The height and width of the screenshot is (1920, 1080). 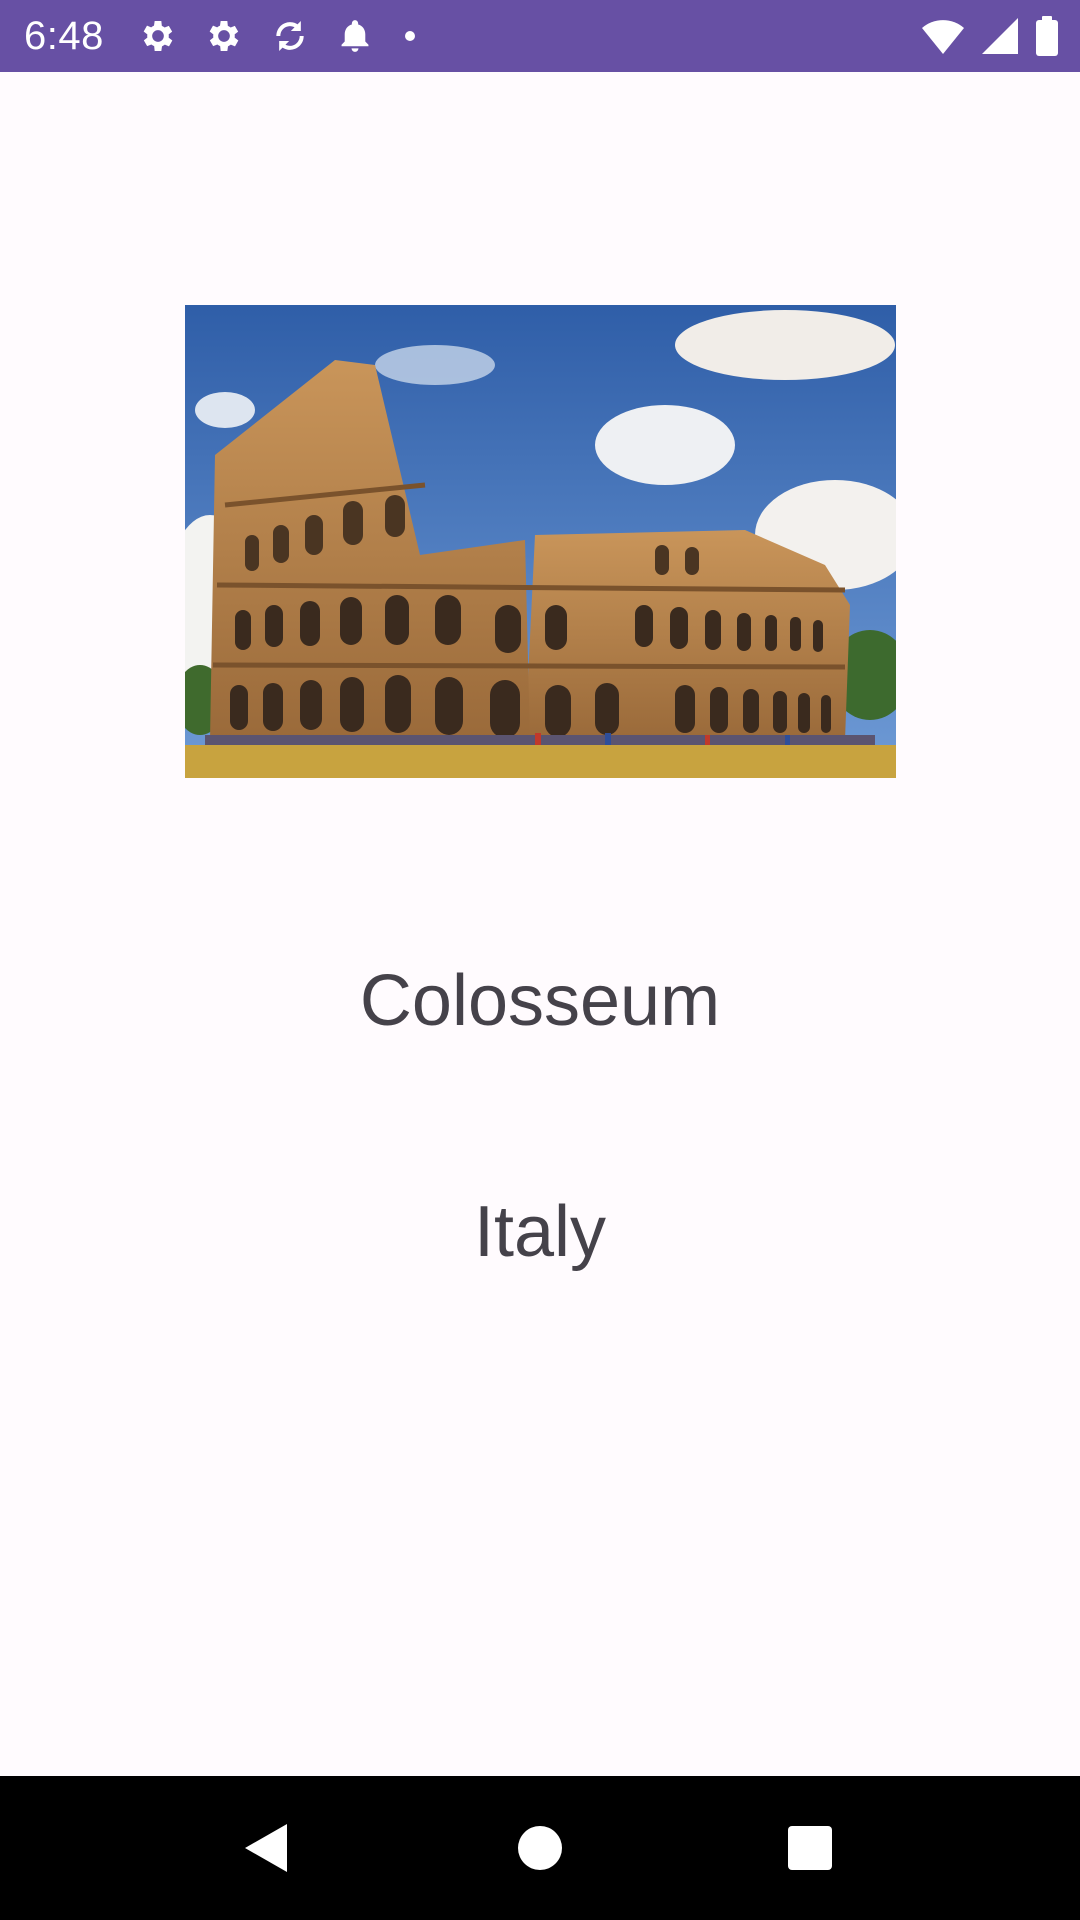 I want to click on back-icon, so click(x=266, y=1848).